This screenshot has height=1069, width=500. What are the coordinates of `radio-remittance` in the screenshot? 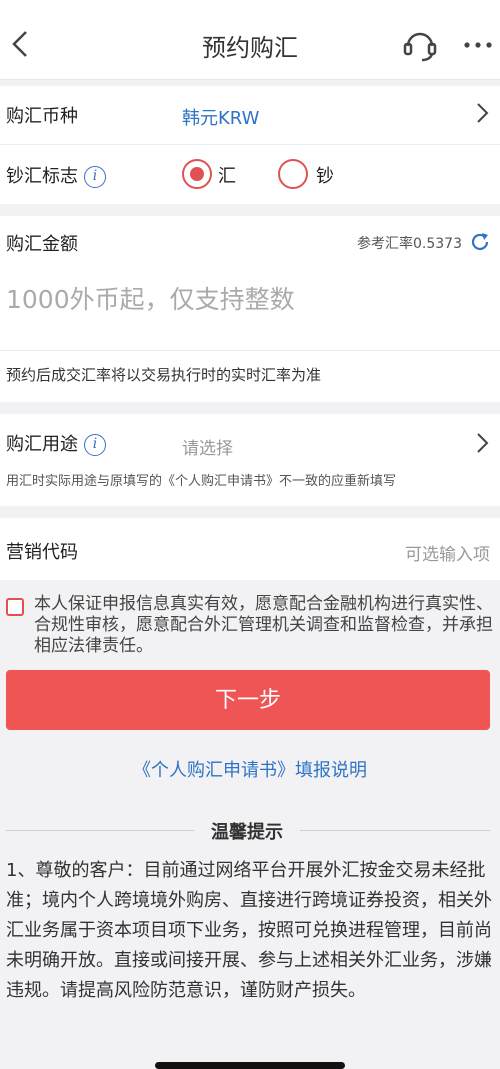 It's located at (197, 174).